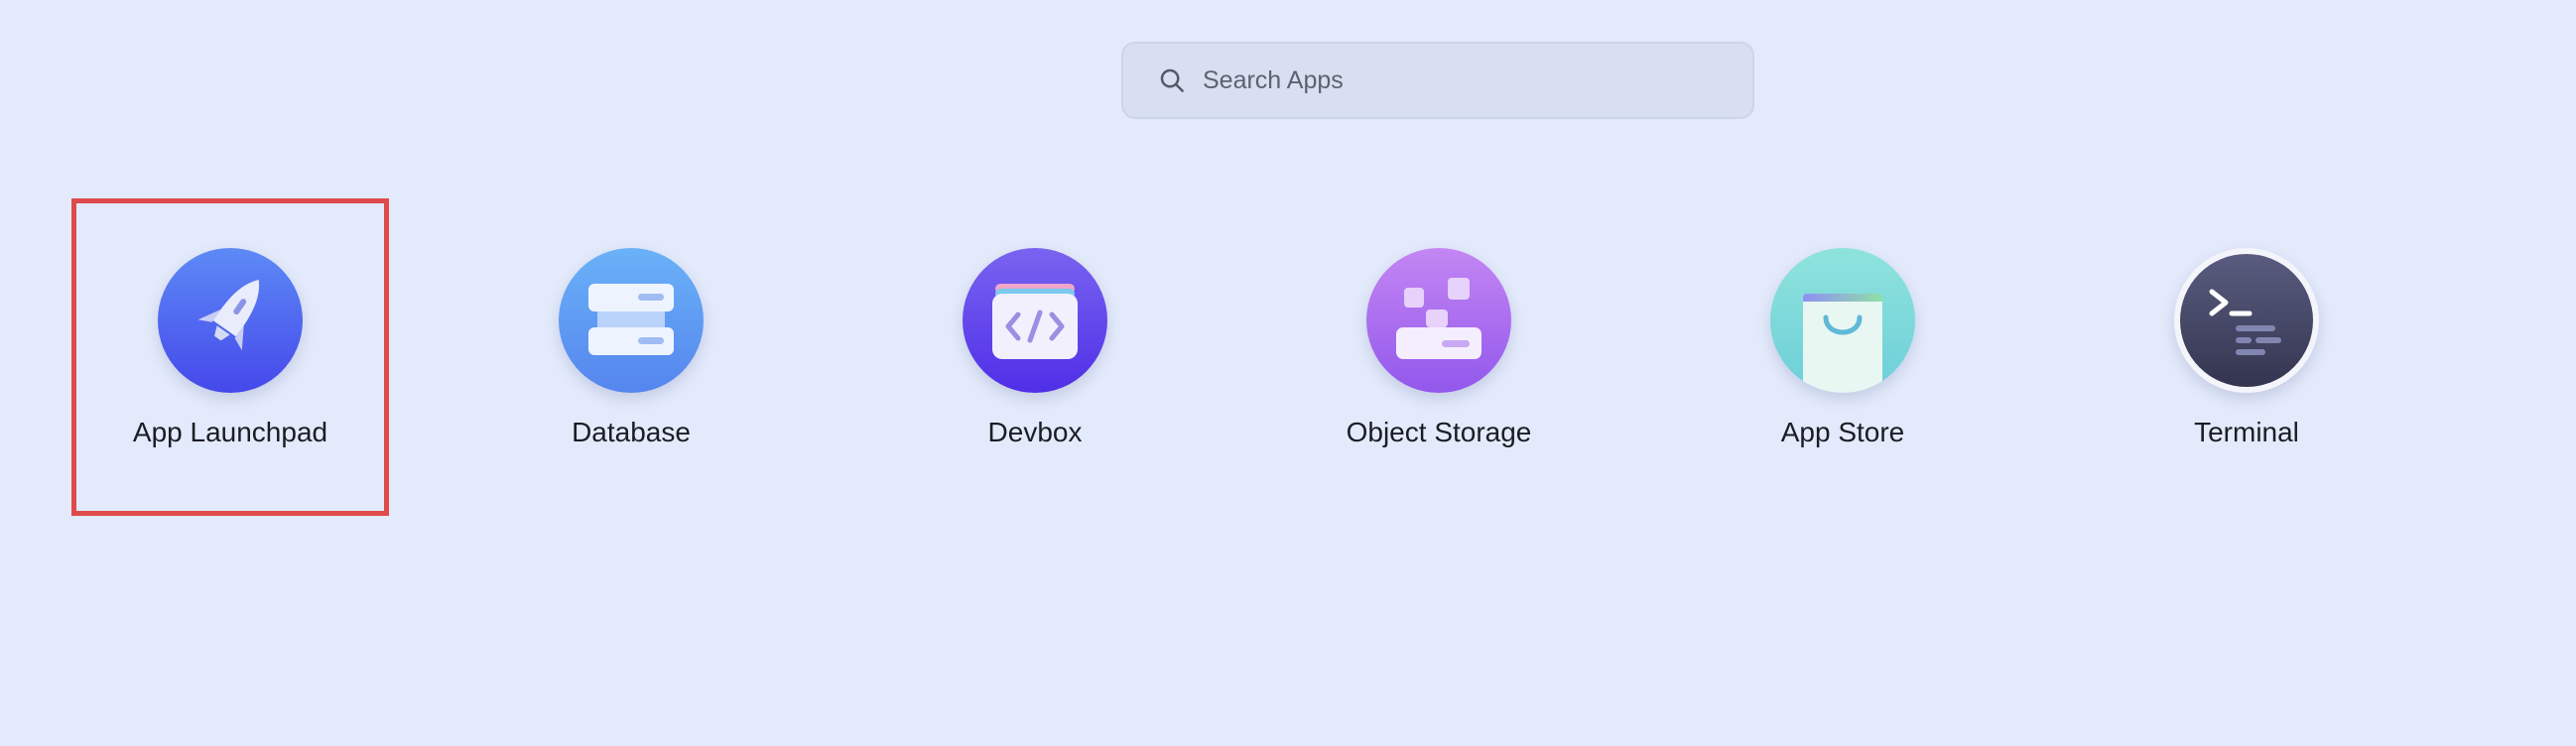 The image size is (2576, 746). What do you see at coordinates (2247, 320) in the screenshot?
I see `terminal-icon` at bounding box center [2247, 320].